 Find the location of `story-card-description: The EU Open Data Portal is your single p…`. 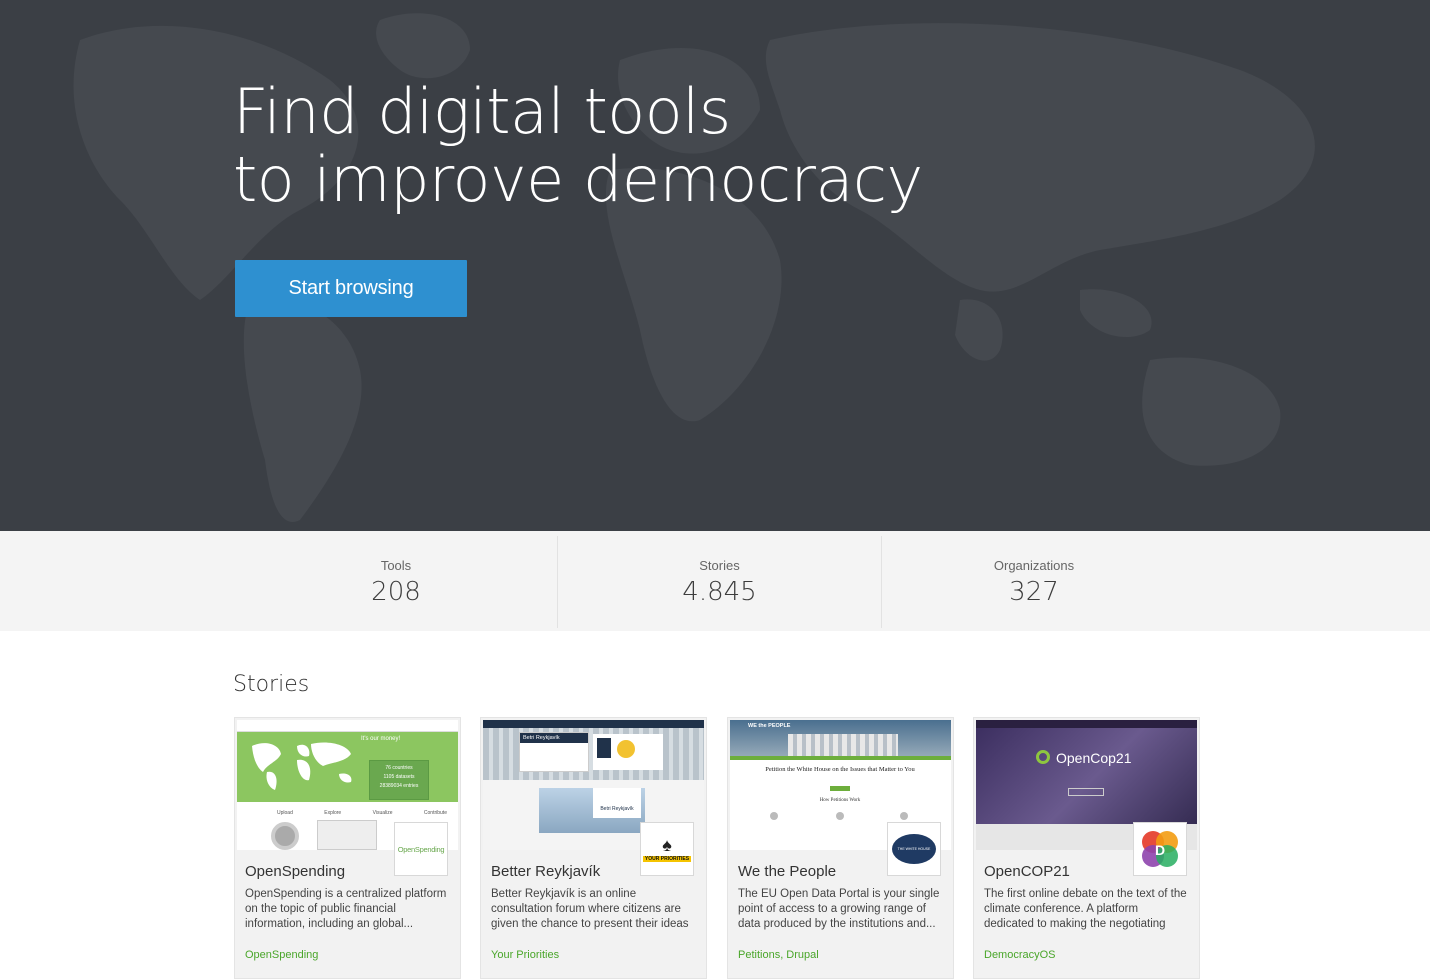

story-card-description: The EU Open Data Portal is your single p… is located at coordinates (839, 909).